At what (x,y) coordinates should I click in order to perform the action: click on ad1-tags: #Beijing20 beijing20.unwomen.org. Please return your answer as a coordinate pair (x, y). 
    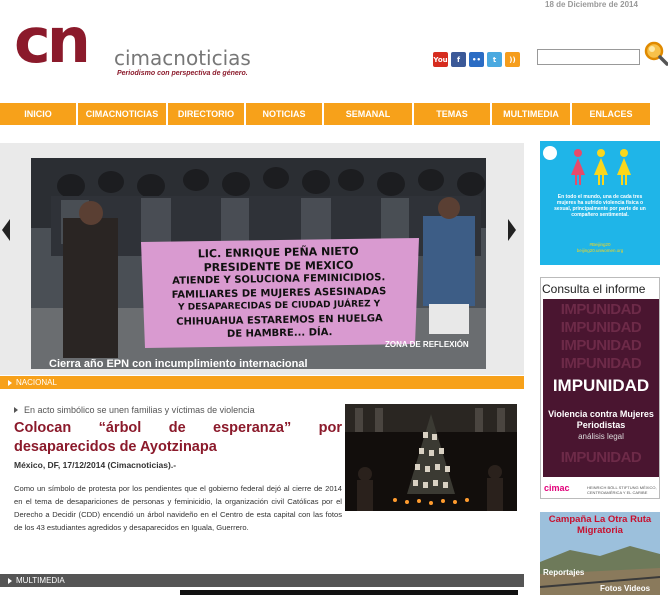
    Looking at the image, I should click on (600, 247).